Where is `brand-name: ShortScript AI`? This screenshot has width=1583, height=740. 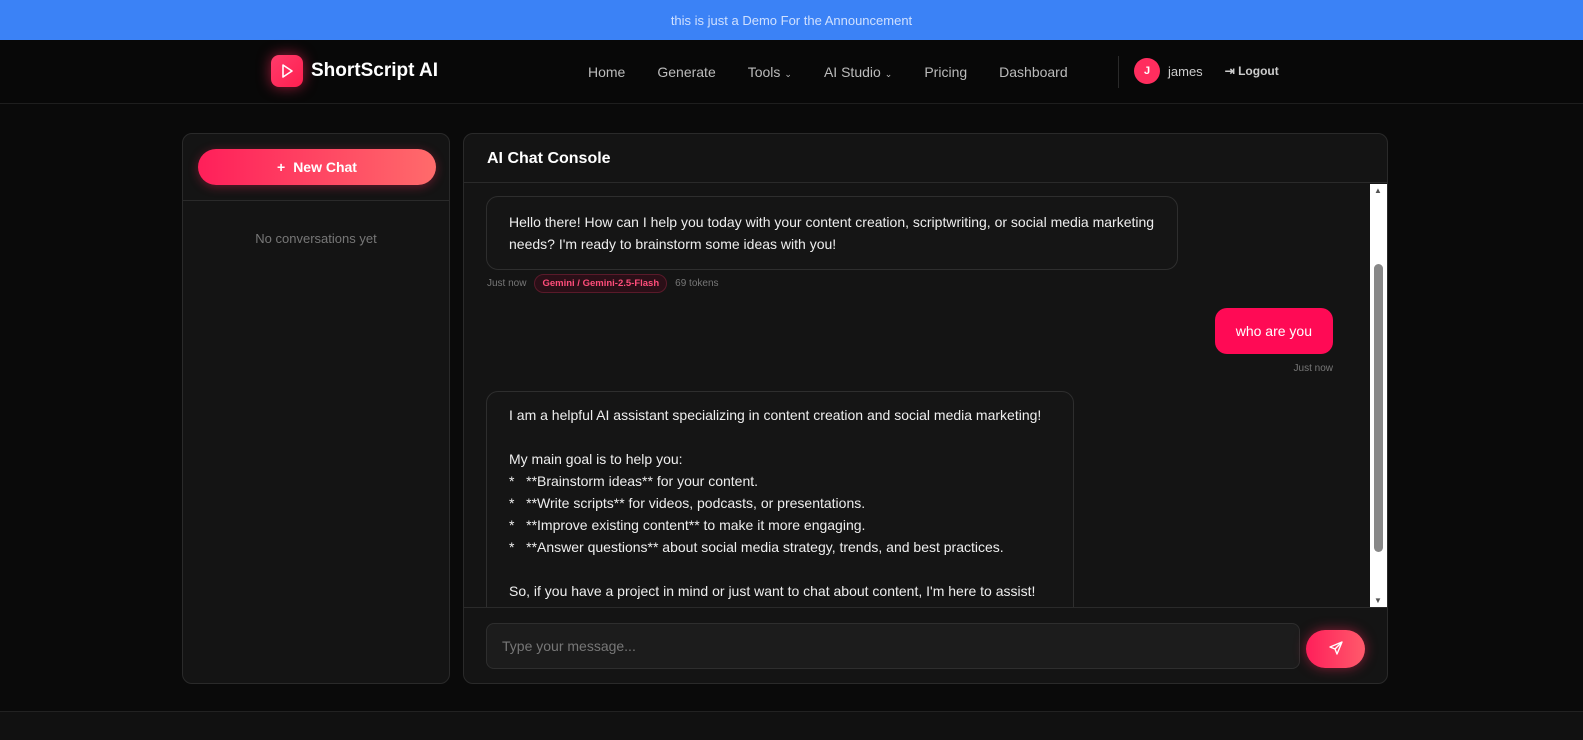
brand-name: ShortScript AI is located at coordinates (375, 70).